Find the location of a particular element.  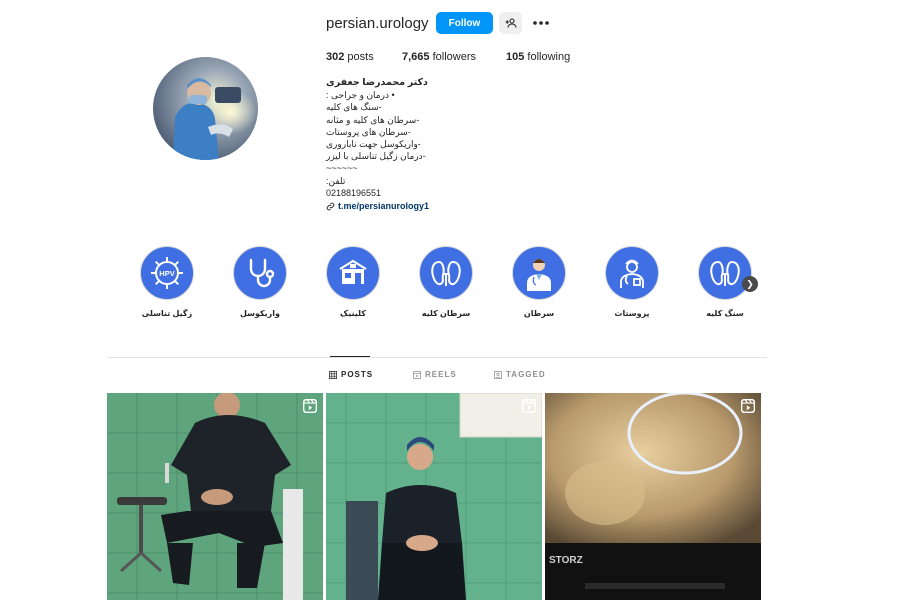

active-tab-indicator is located at coordinates (350, 356).